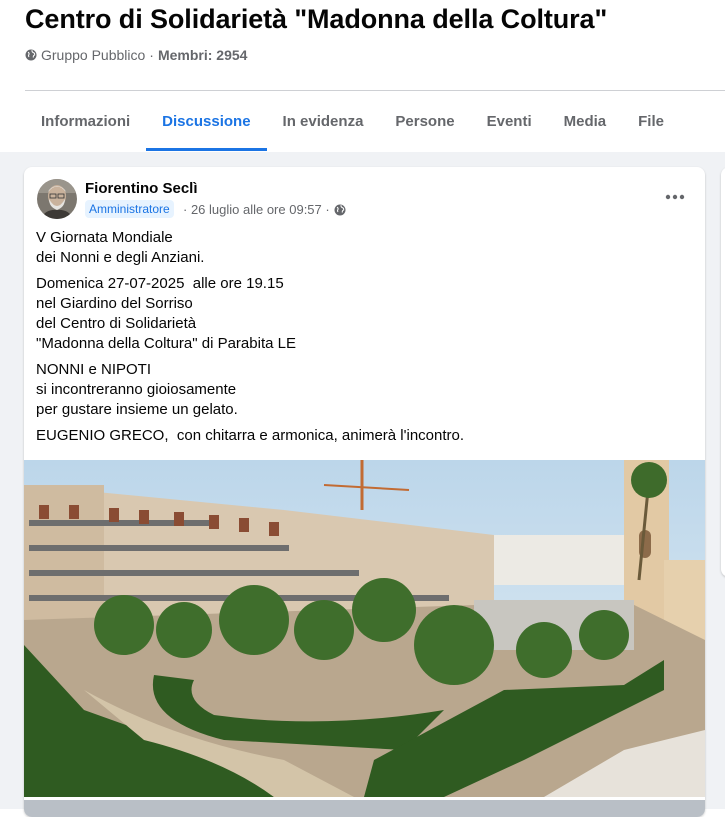 The width and height of the screenshot is (725, 817). Describe the element at coordinates (256, 209) in the screenshot. I see `post-timestamp: · 26 luglio alle ore 09:57 ·` at that location.